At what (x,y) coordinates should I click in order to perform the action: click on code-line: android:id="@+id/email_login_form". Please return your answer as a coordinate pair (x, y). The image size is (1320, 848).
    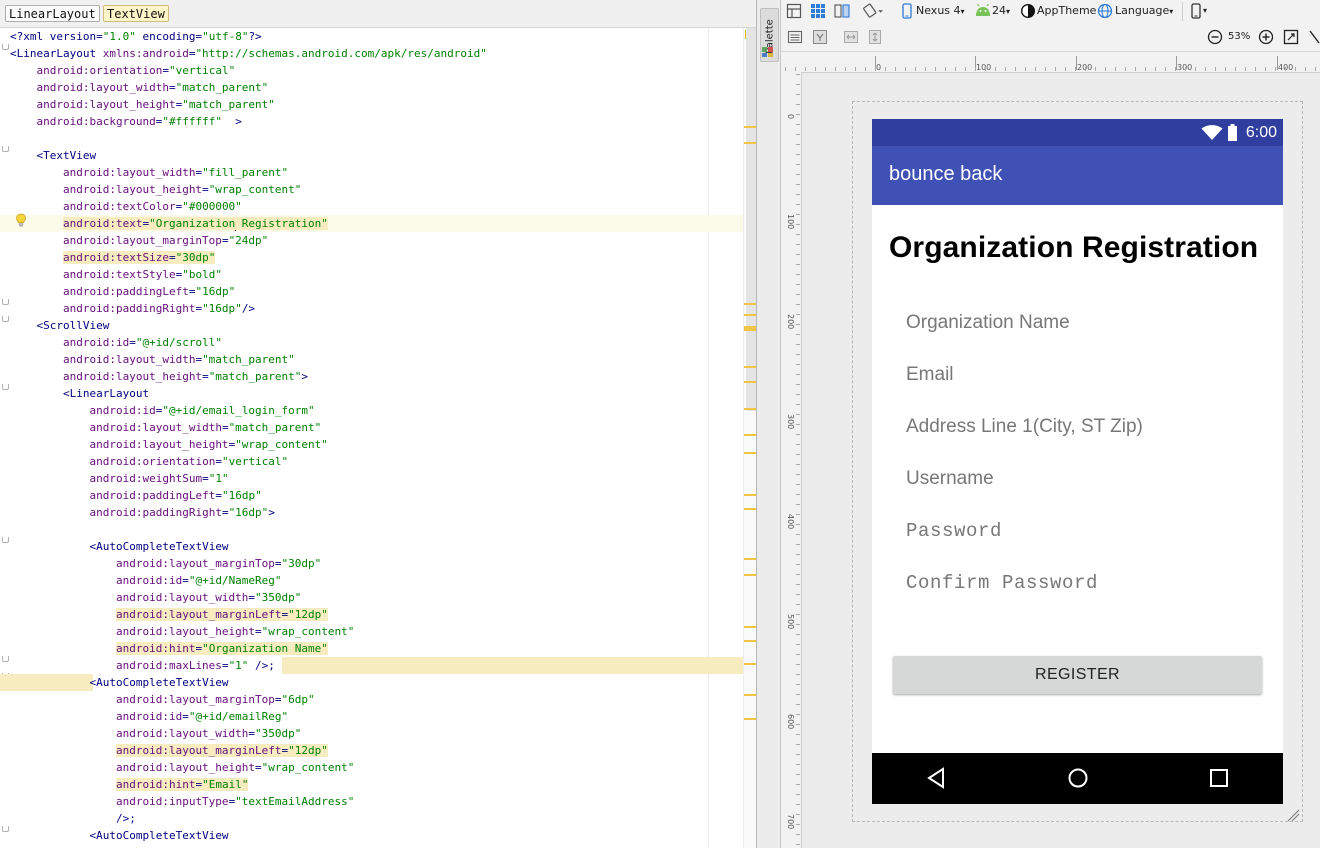
    Looking at the image, I should click on (372, 410).